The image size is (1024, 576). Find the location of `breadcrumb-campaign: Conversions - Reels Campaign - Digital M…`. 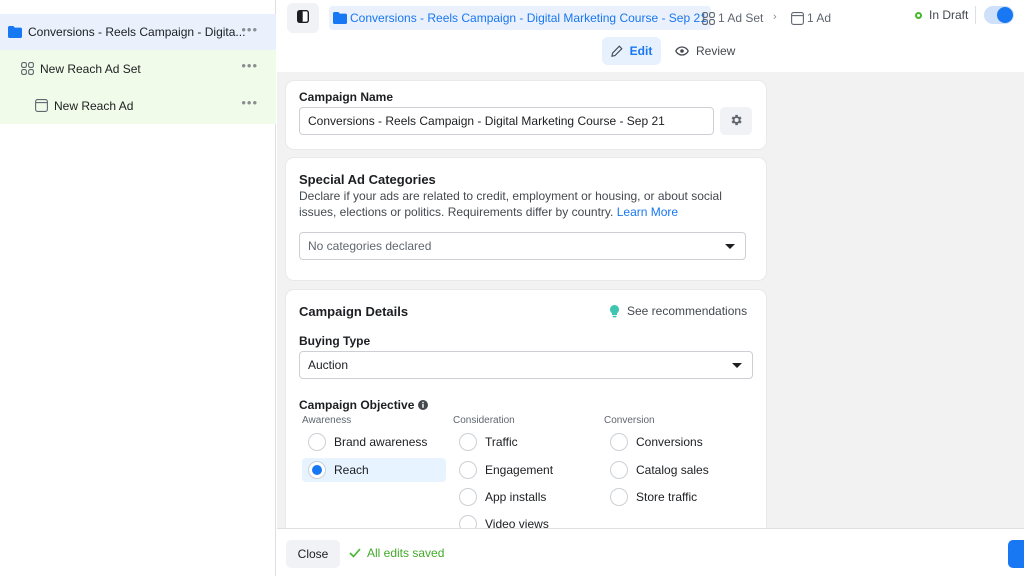

breadcrumb-campaign: Conversions - Reels Campaign - Digital M… is located at coordinates (520, 18).